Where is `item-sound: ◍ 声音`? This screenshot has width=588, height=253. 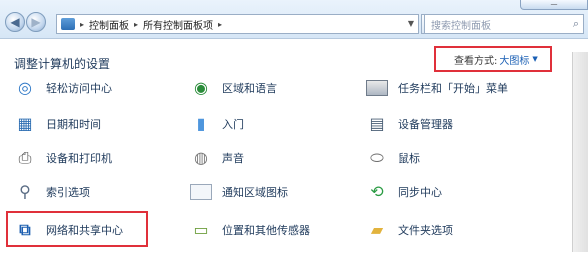
item-sound: ◍ 声音 is located at coordinates (217, 158).